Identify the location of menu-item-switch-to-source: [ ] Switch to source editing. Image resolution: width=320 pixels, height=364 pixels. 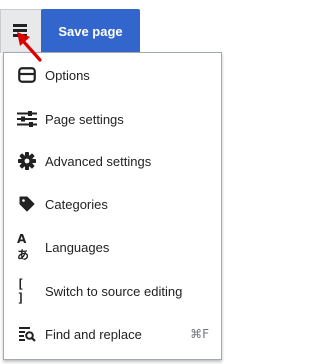
(112, 291).